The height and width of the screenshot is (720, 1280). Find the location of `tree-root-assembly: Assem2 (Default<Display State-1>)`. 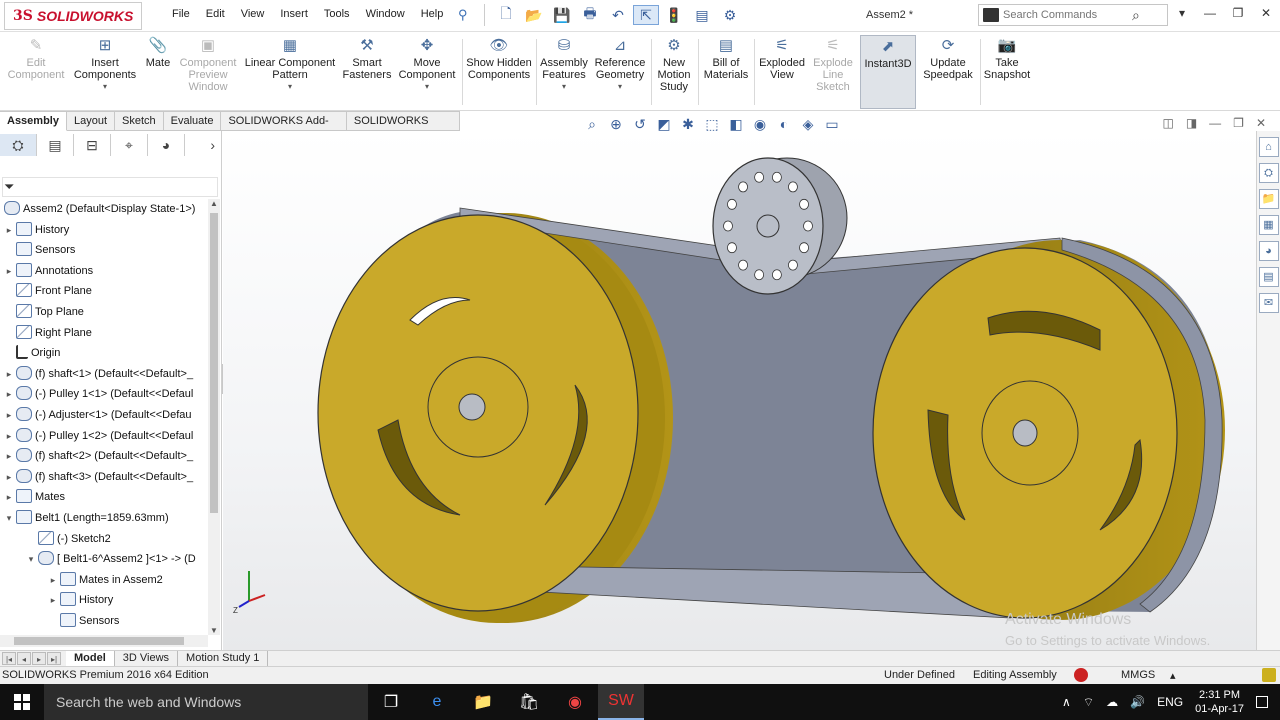

tree-root-assembly: Assem2 (Default<Display State-1>) is located at coordinates (98, 209).